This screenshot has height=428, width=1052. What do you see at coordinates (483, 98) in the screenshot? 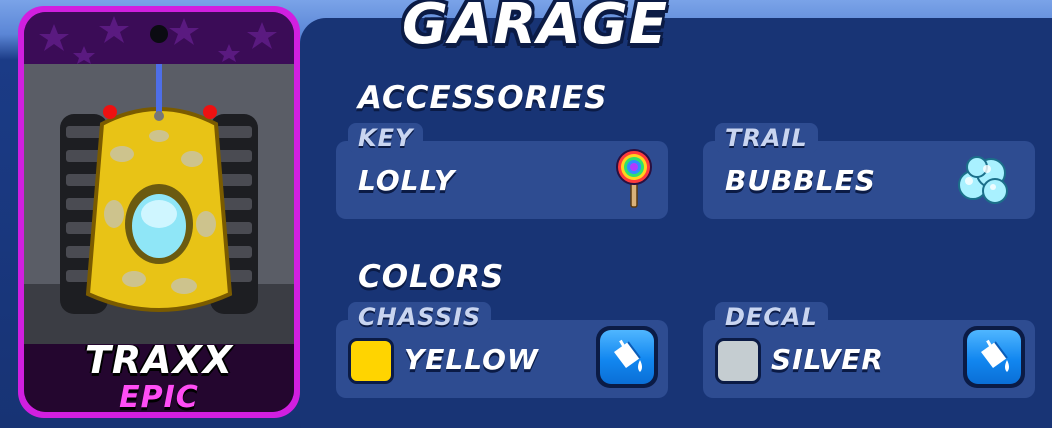
I see `accessories-heading: ACCESSORIES` at bounding box center [483, 98].